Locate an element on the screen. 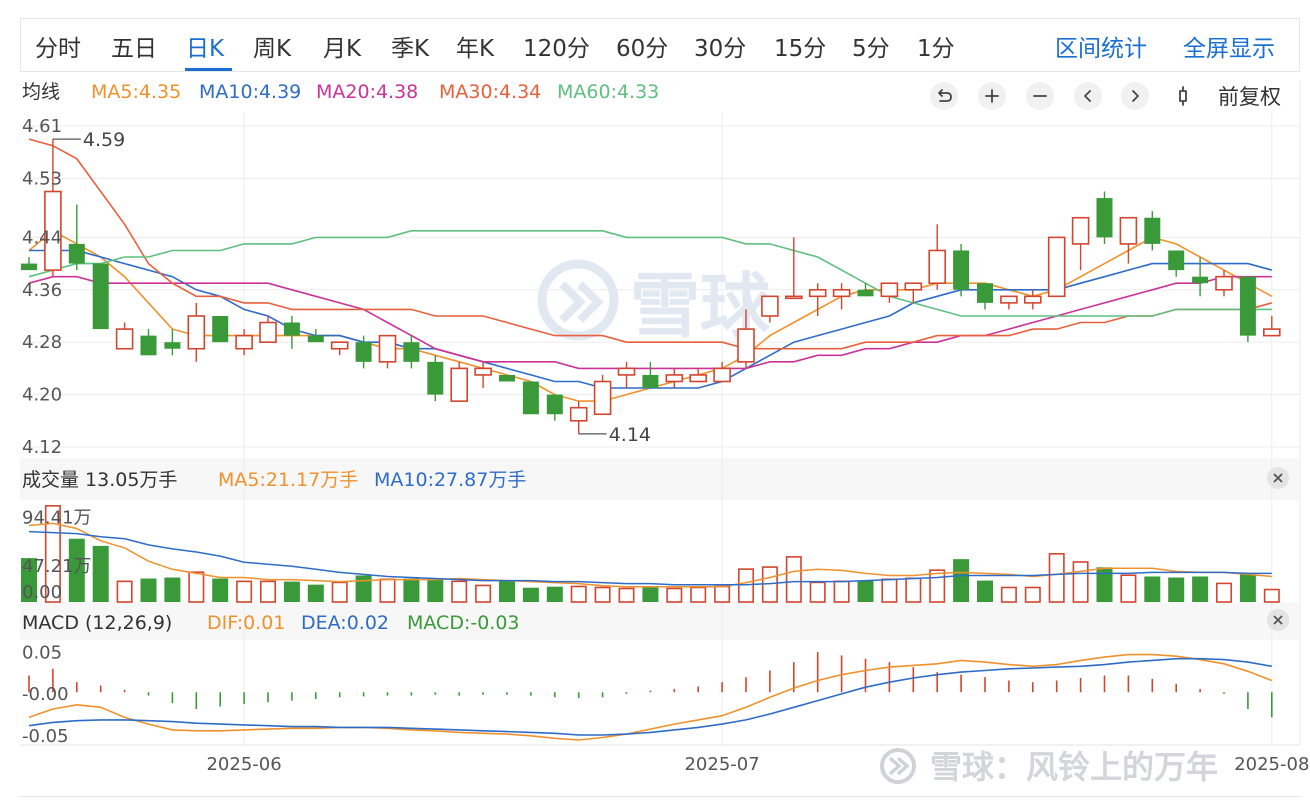 This screenshot has width=1310, height=807. volume-close-icon is located at coordinates (1278, 478).